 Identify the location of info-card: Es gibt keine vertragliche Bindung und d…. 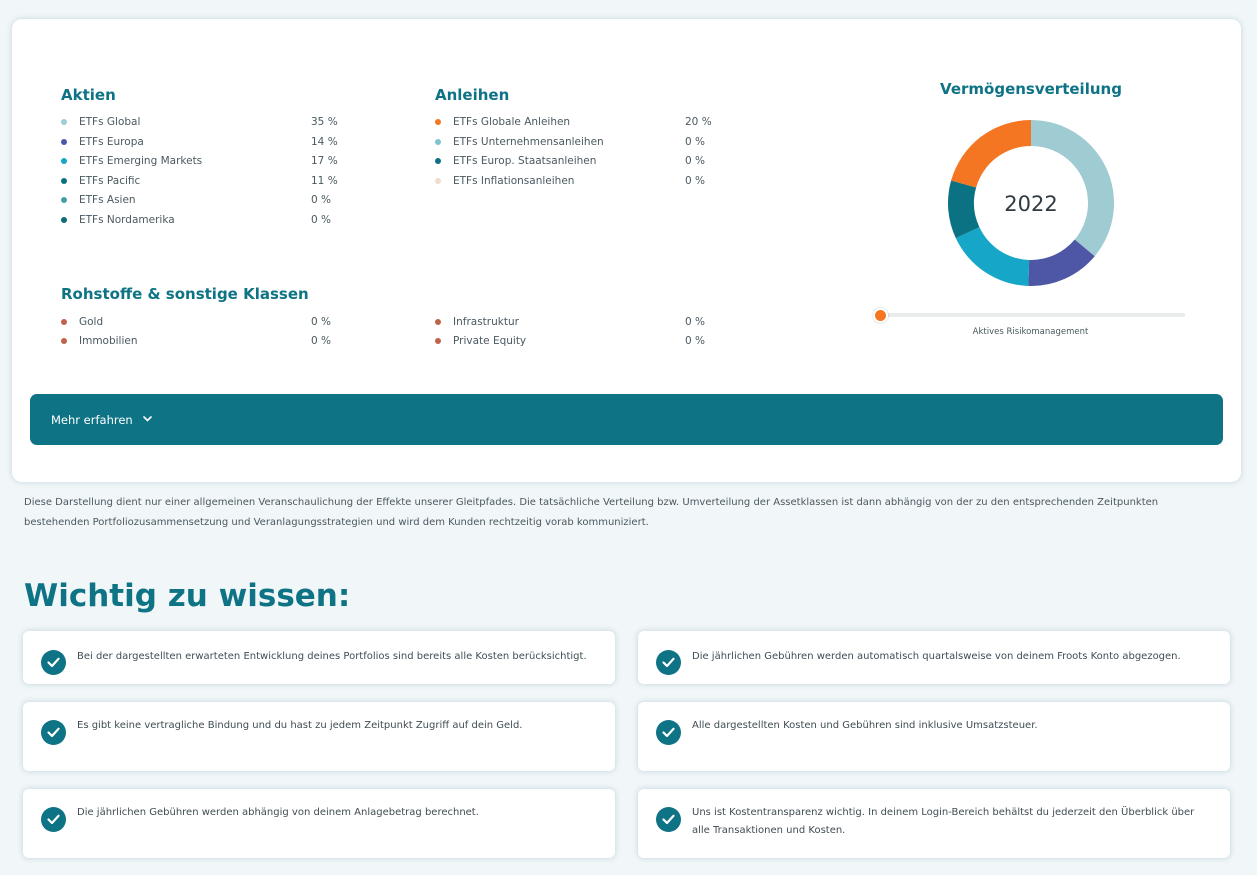
(319, 736).